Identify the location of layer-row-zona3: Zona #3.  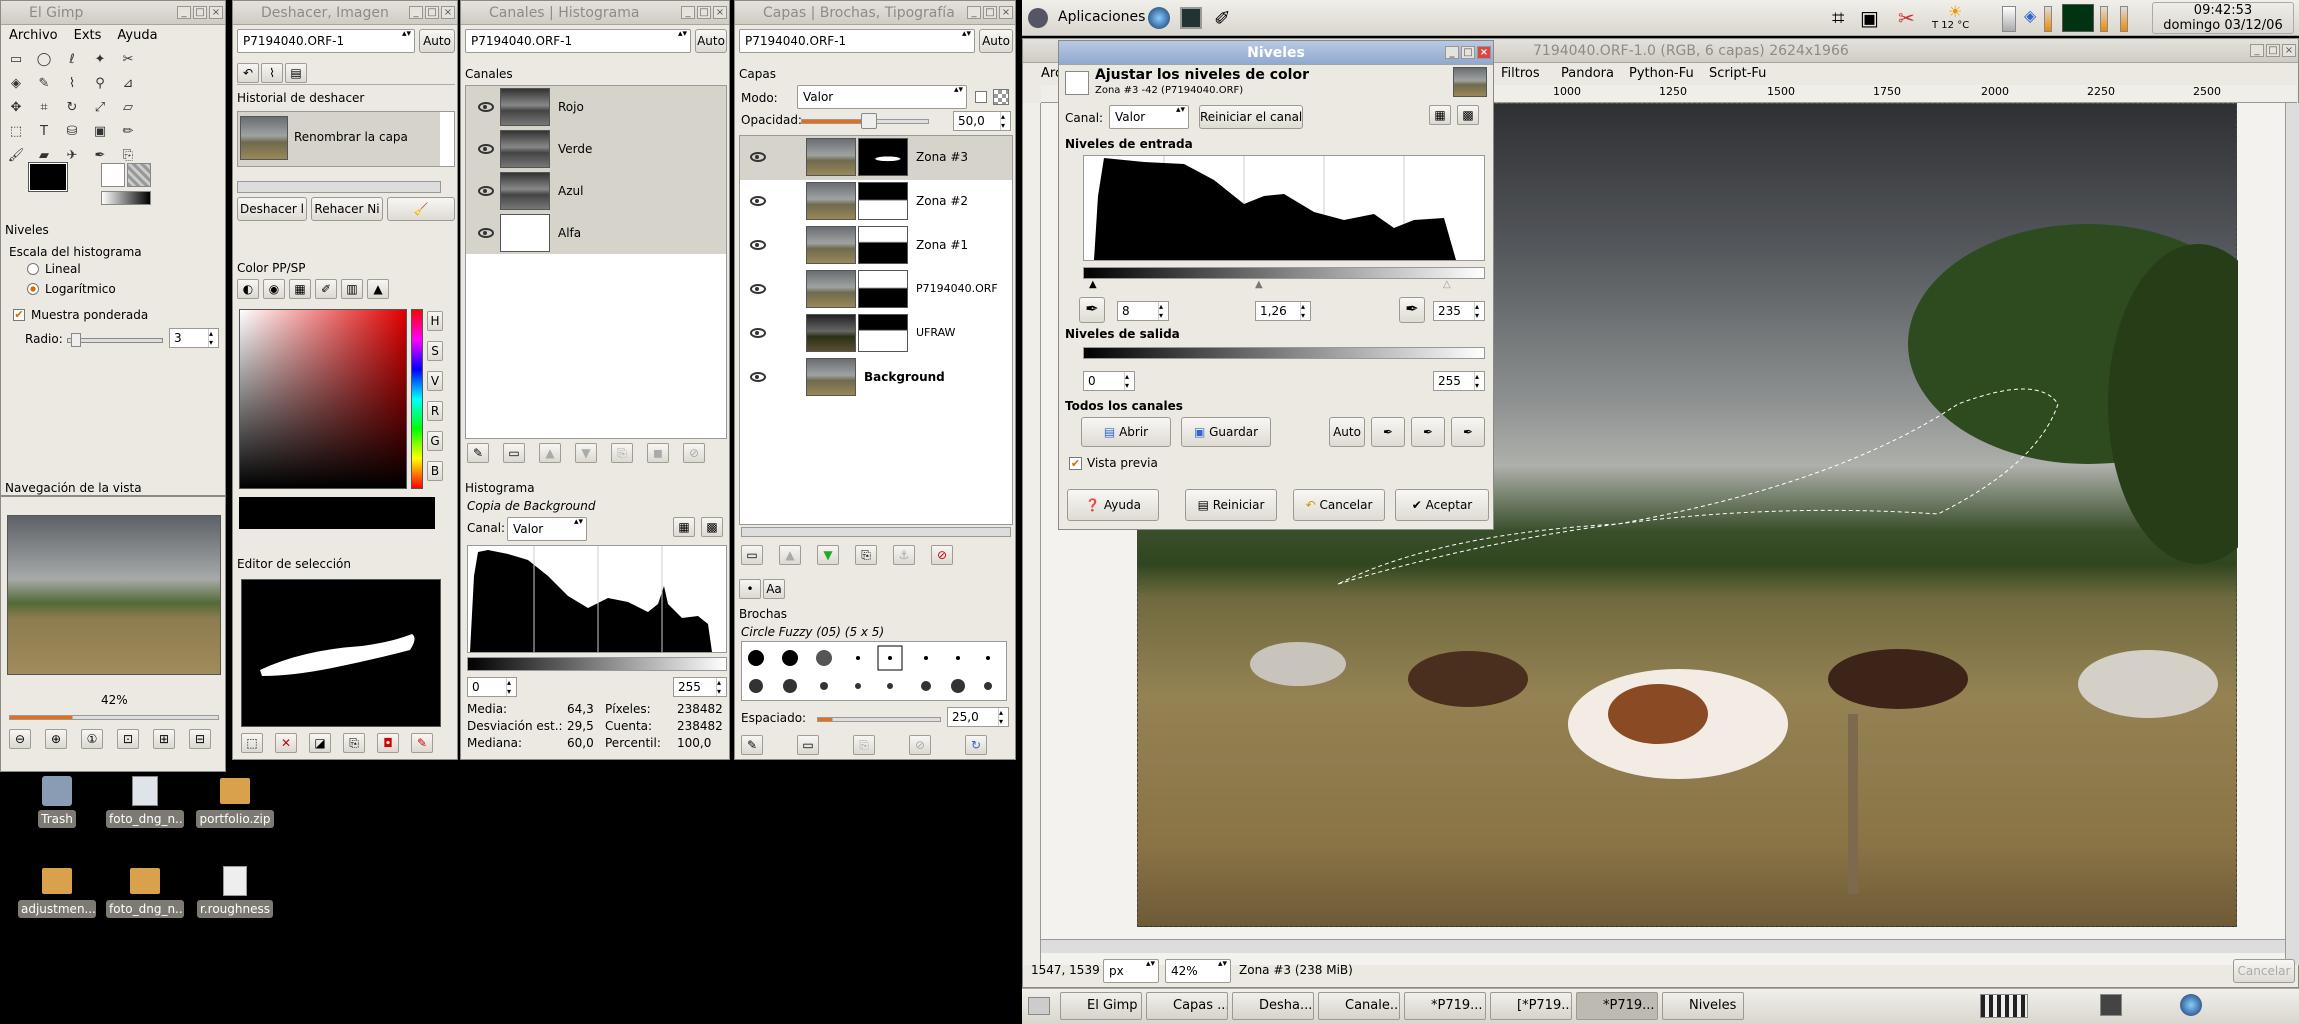
(876, 158).